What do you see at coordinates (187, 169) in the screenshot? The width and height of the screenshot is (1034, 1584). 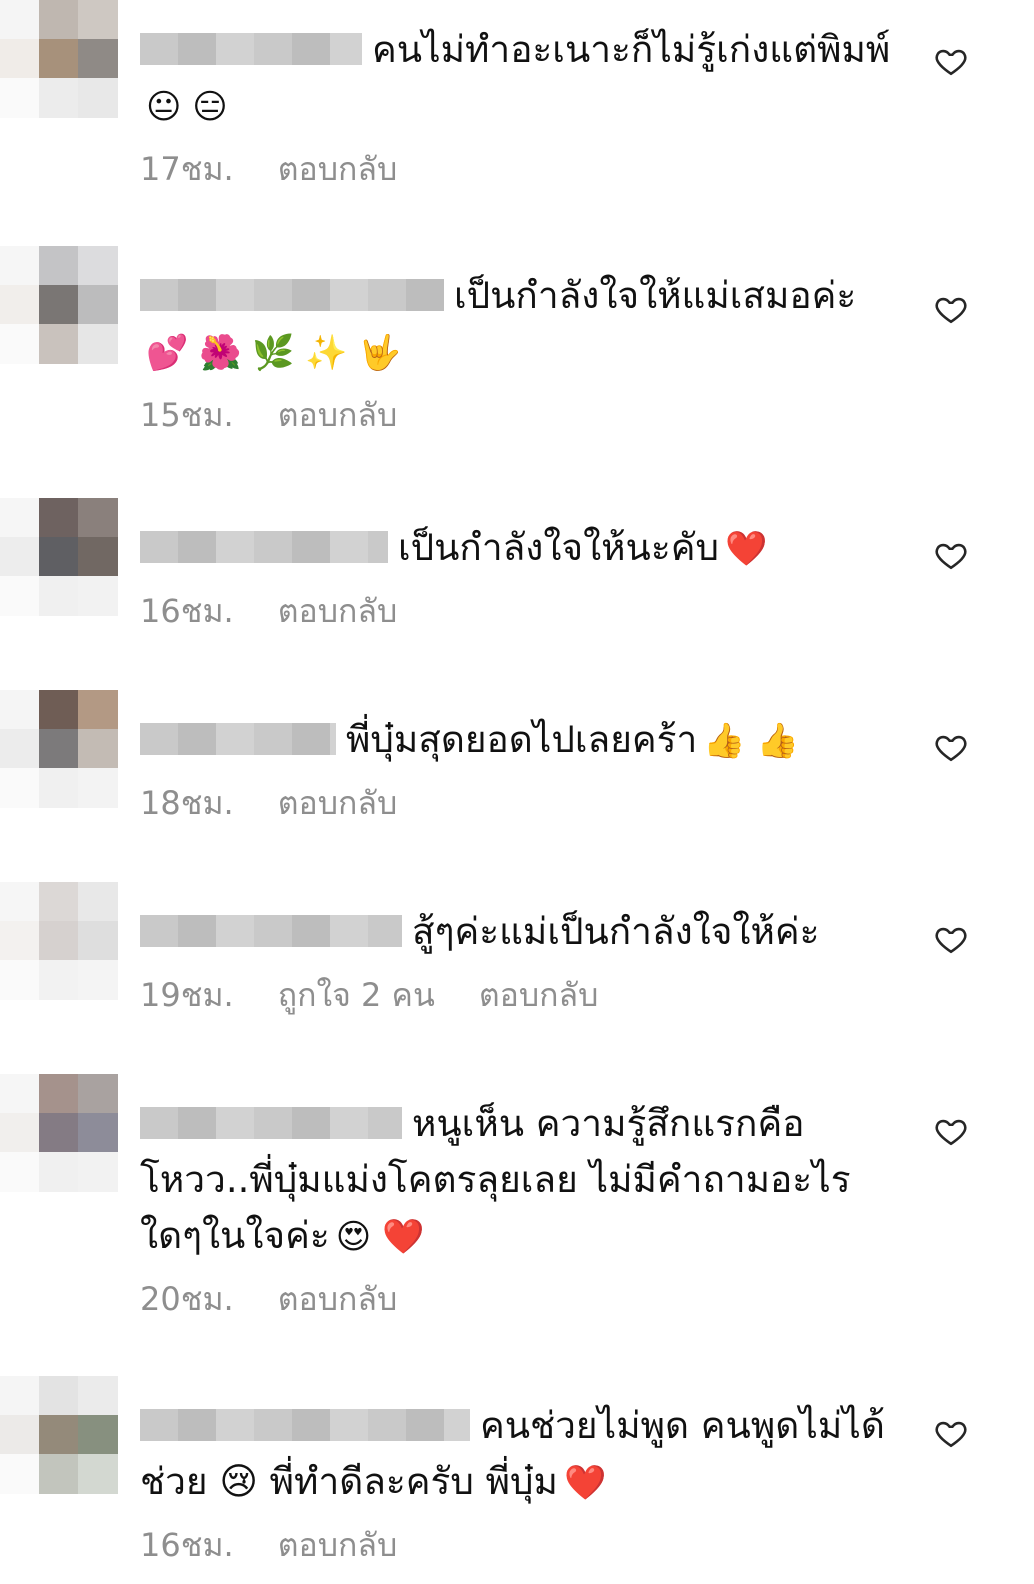 I see `comment-time: 17ชม.` at bounding box center [187, 169].